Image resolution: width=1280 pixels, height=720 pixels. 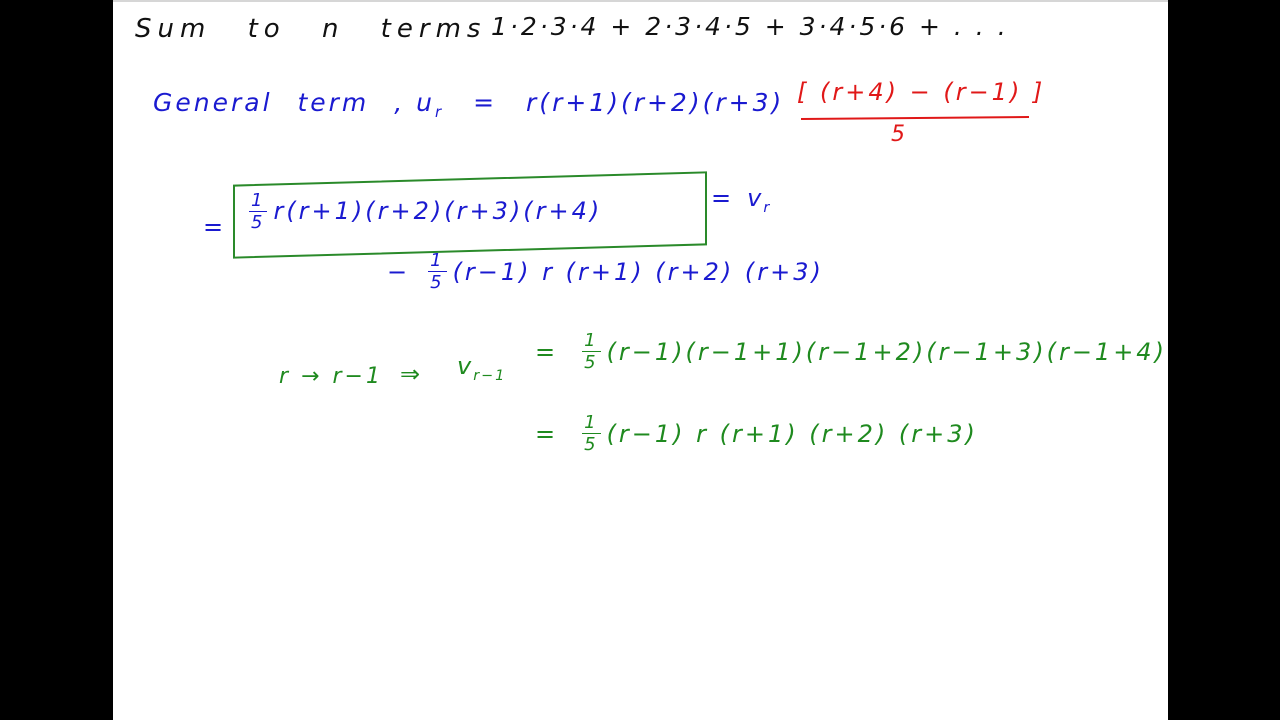 What do you see at coordinates (741, 200) in the screenshot?
I see `vr-definition: = vr` at bounding box center [741, 200].